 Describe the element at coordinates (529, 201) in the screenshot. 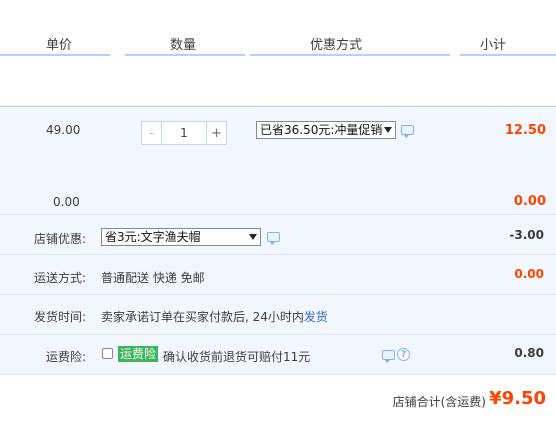

I see `extra-subtotal: 0.00` at that location.